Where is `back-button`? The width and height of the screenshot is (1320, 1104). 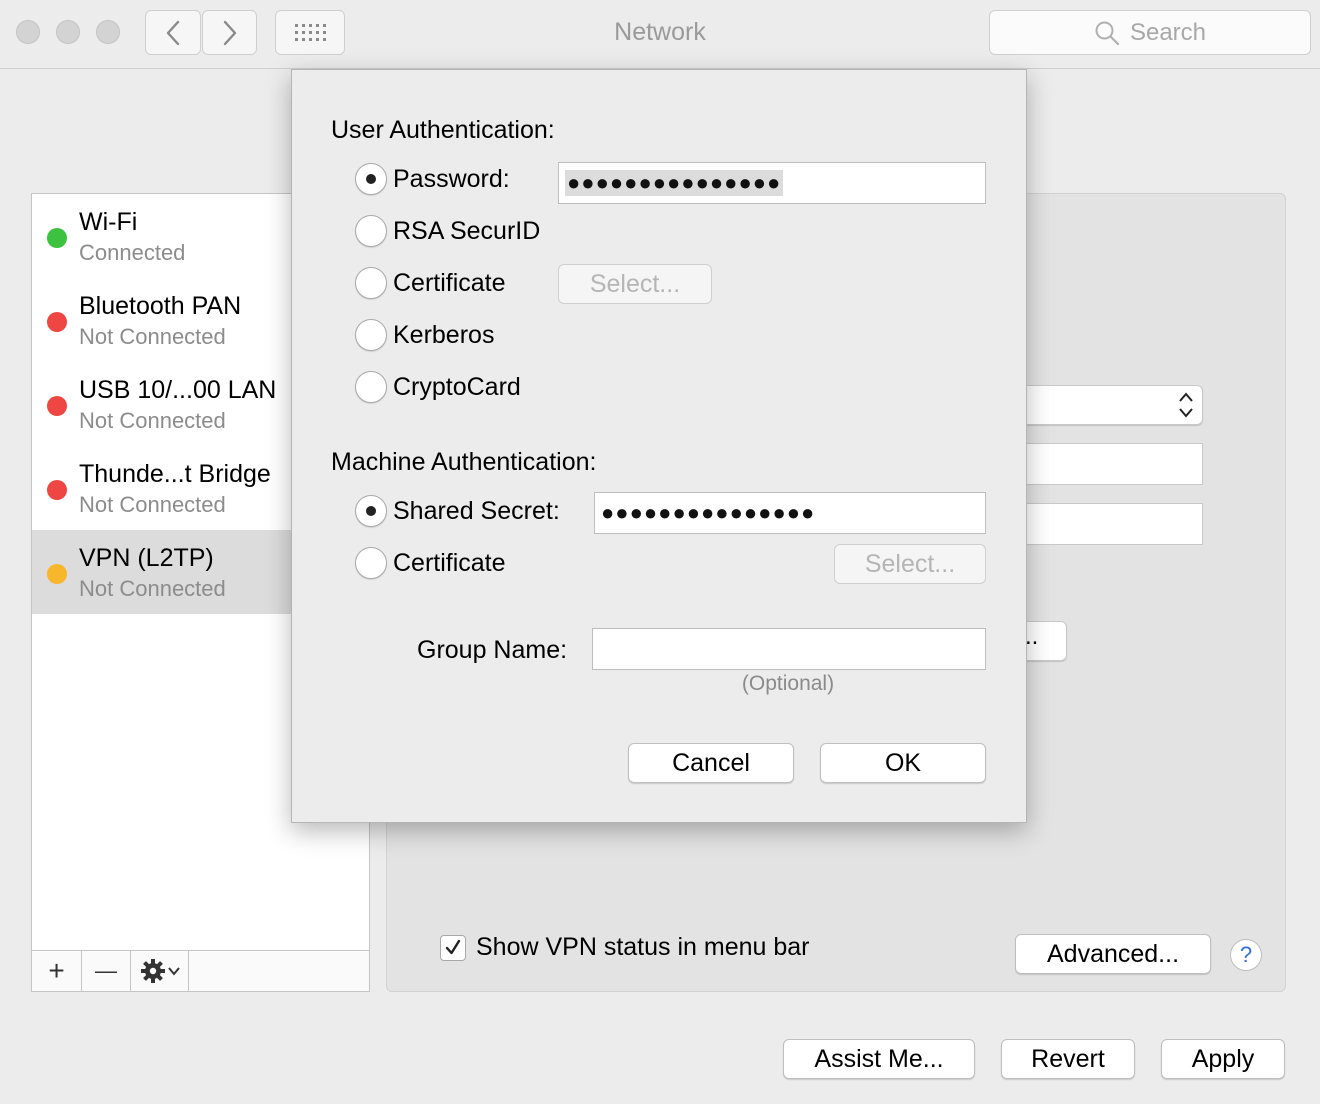
back-button is located at coordinates (173, 32).